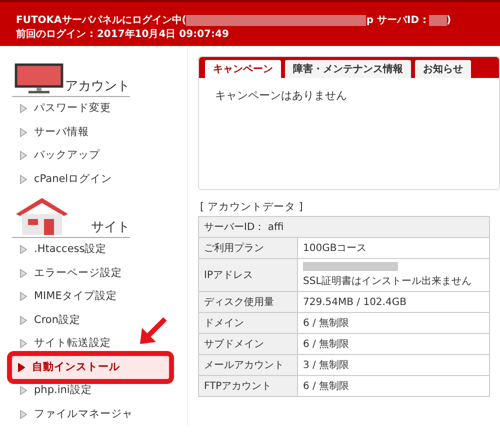  I want to click on last-login-text: 前回のログイン : 2017年10月4日 09:07:49, so click(123, 34).